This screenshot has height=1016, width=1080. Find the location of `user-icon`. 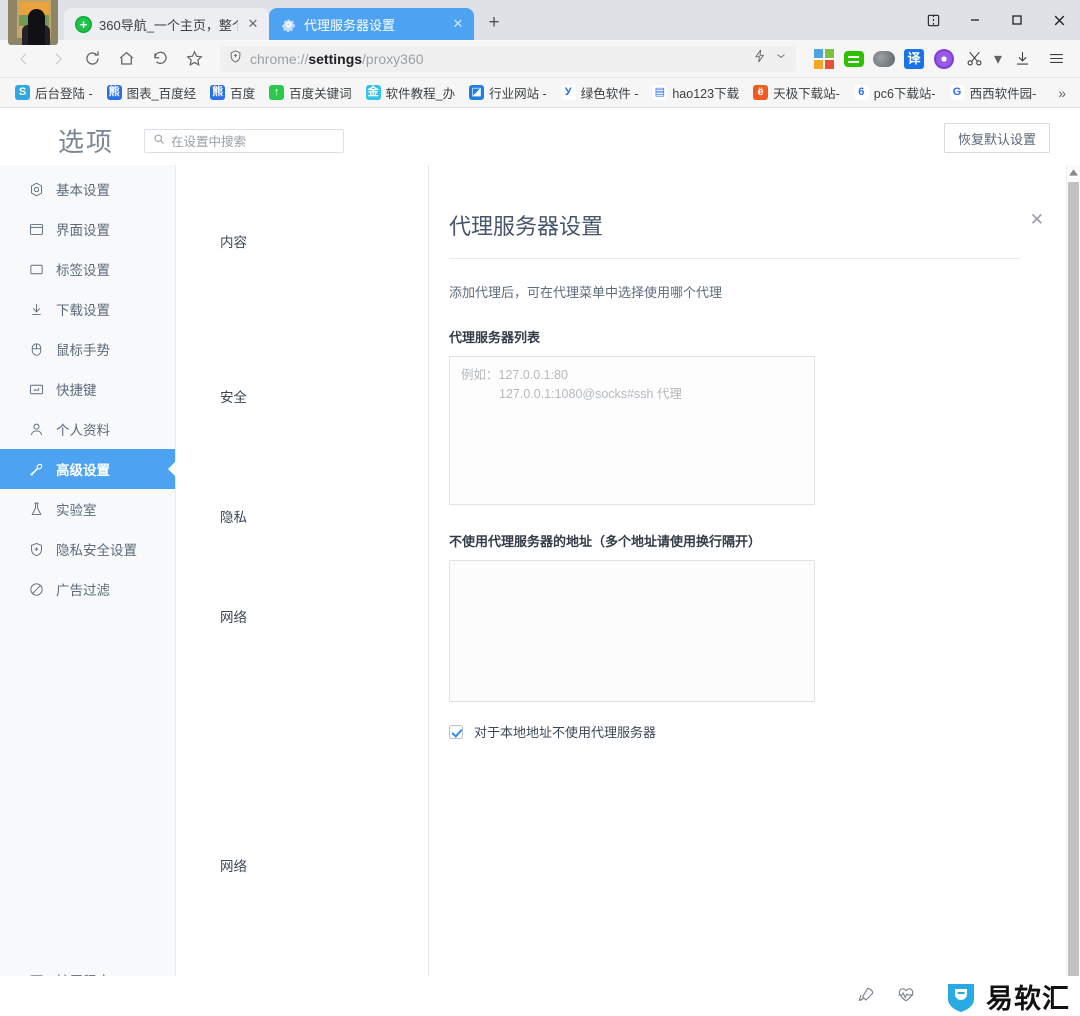

user-icon is located at coordinates (36, 429).